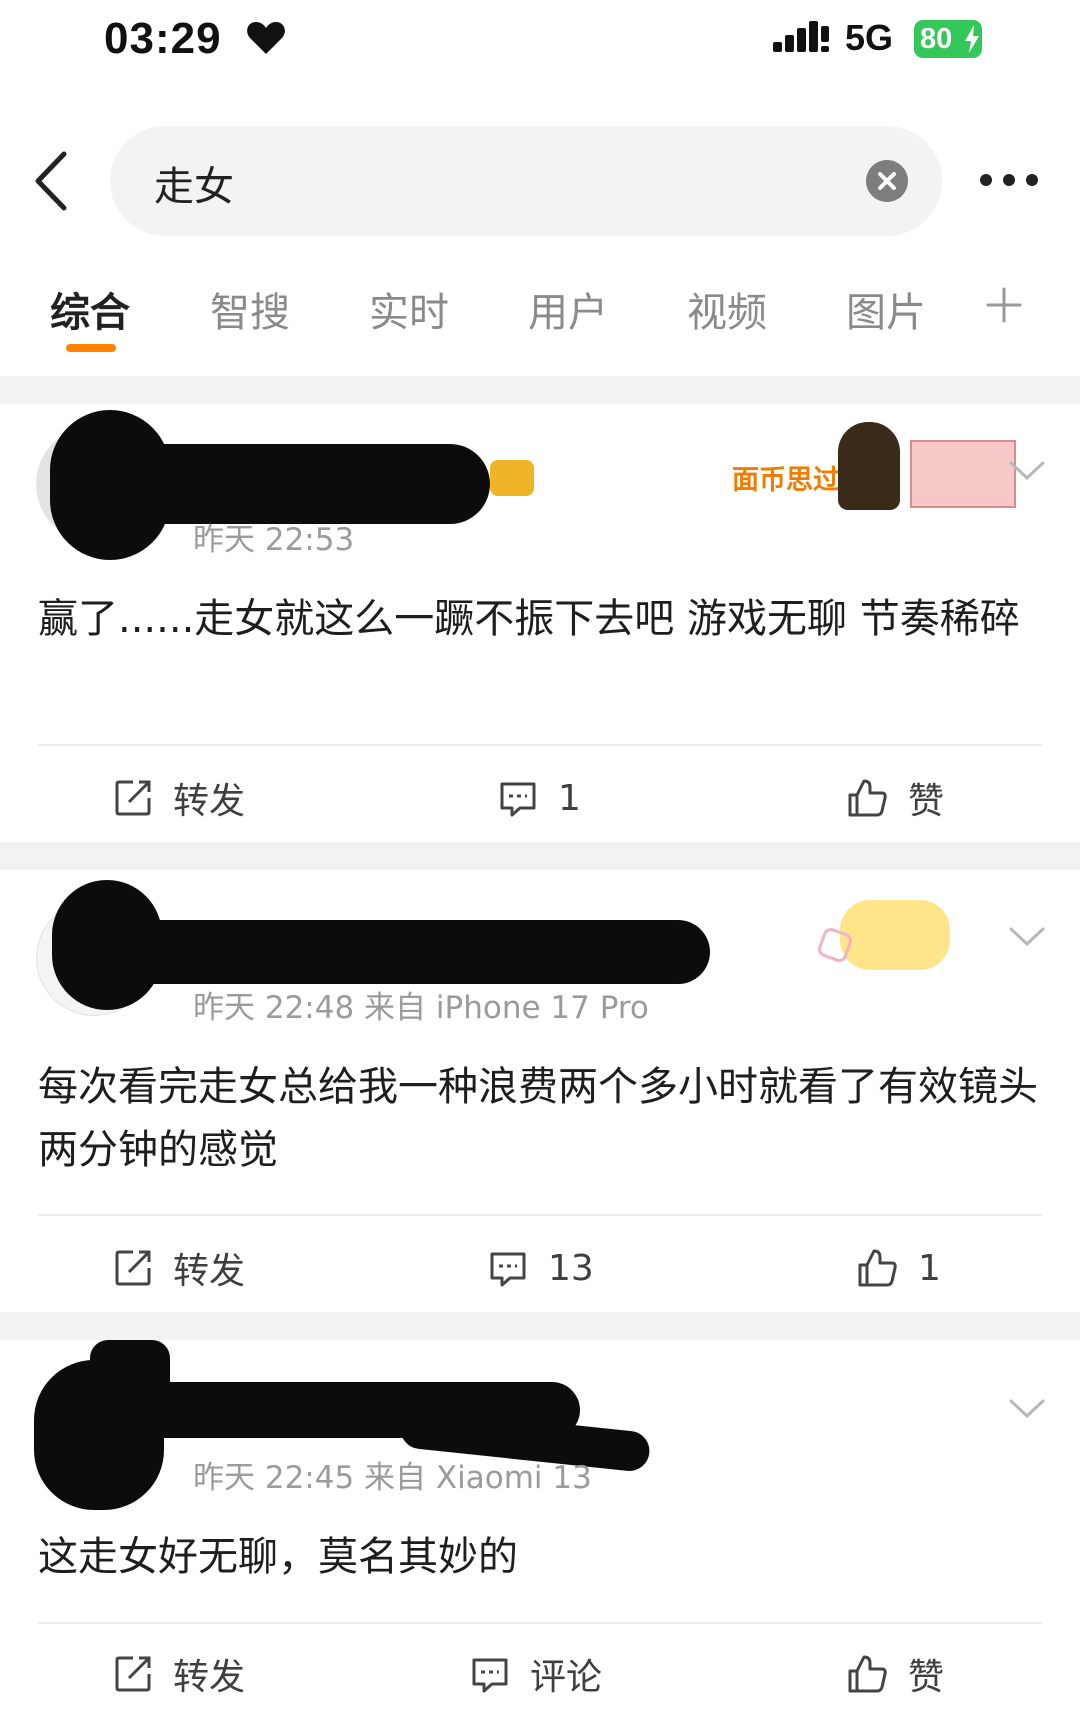  What do you see at coordinates (392, 1478) in the screenshot?
I see `post-meta: 昨天 22:45 来自 Xiaomi 13` at bounding box center [392, 1478].